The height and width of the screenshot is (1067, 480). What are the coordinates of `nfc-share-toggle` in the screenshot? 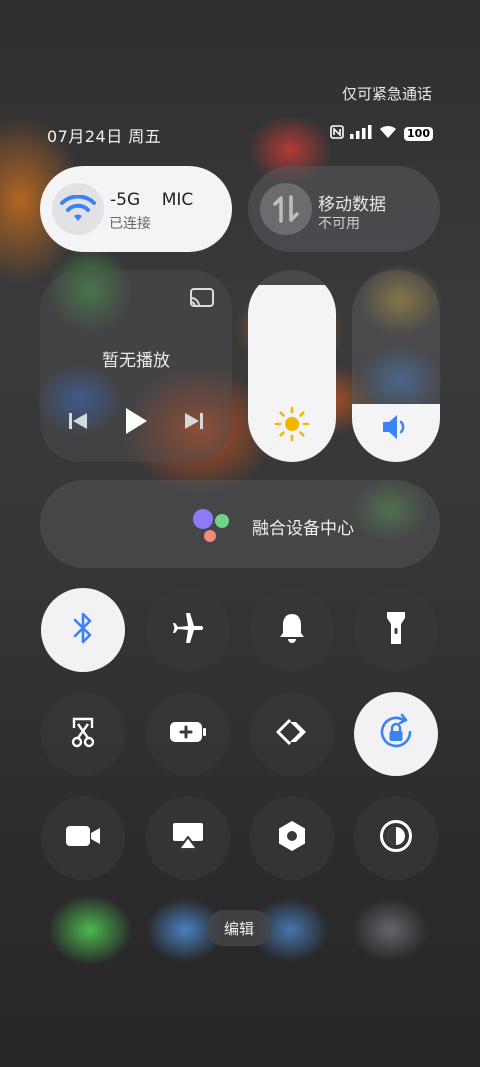 It's located at (292, 734).